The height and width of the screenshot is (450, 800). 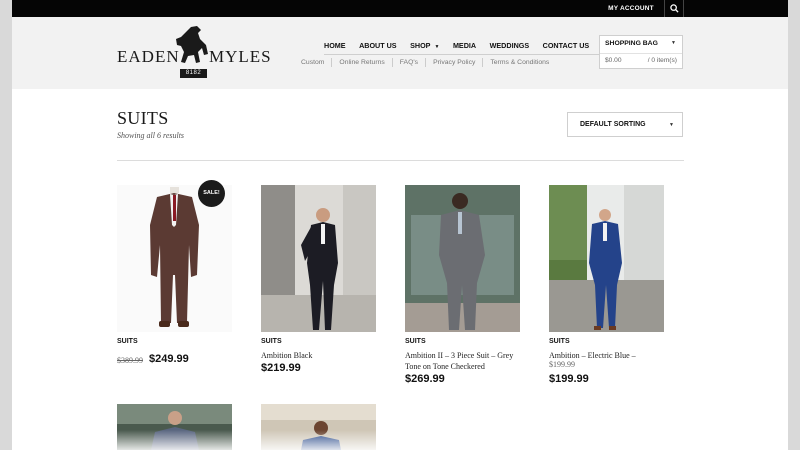 I want to click on results-count: Showing all 6 results, so click(x=151, y=135).